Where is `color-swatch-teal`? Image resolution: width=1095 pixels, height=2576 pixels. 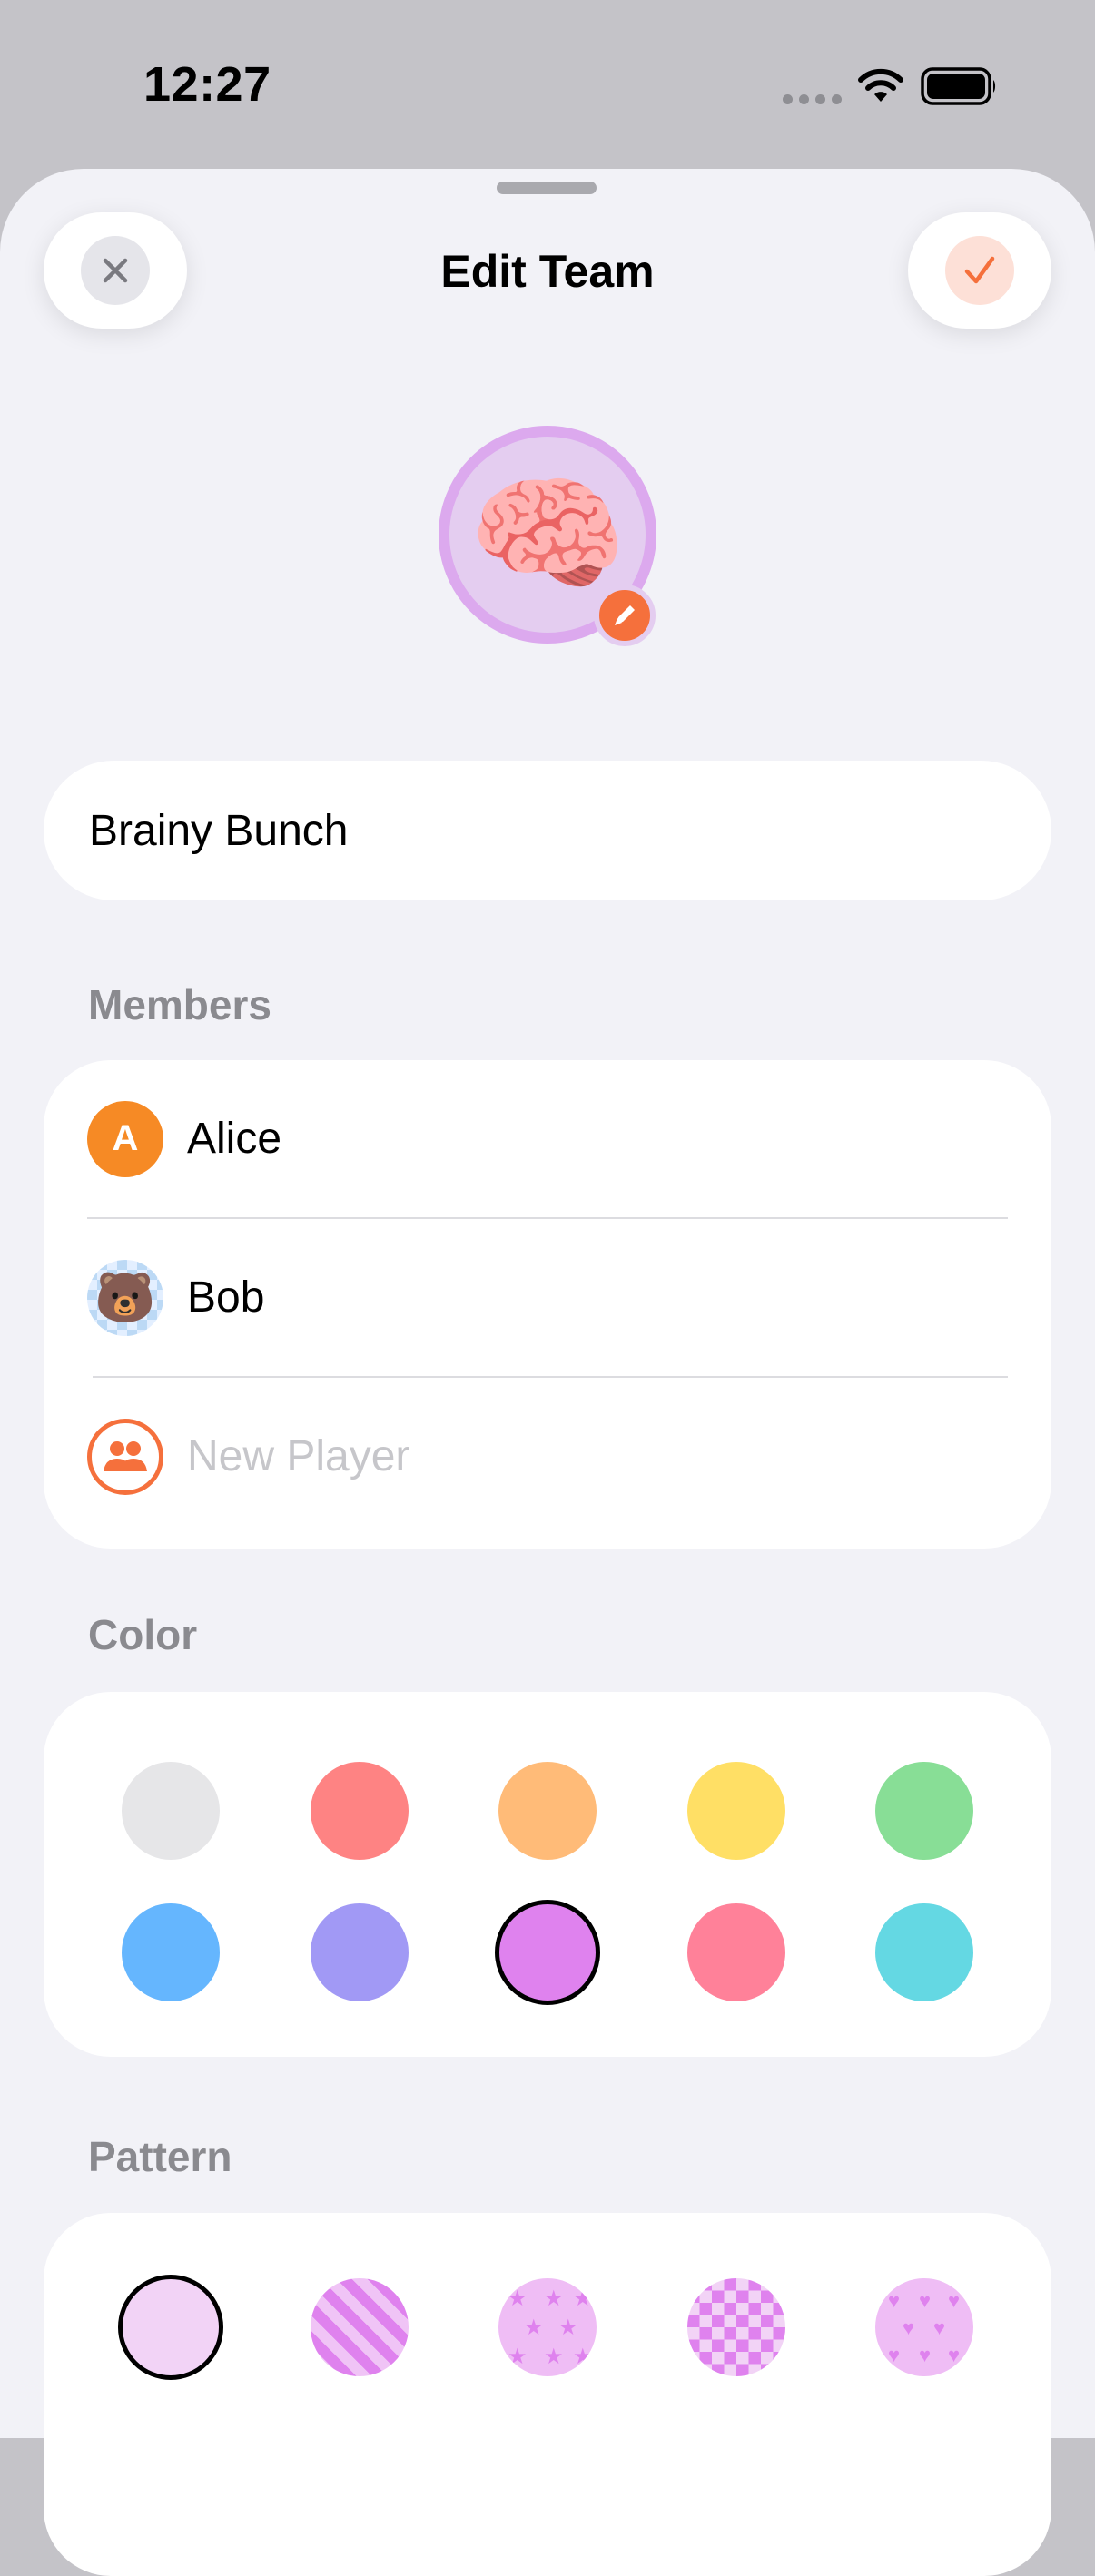 color-swatch-teal is located at coordinates (924, 1952).